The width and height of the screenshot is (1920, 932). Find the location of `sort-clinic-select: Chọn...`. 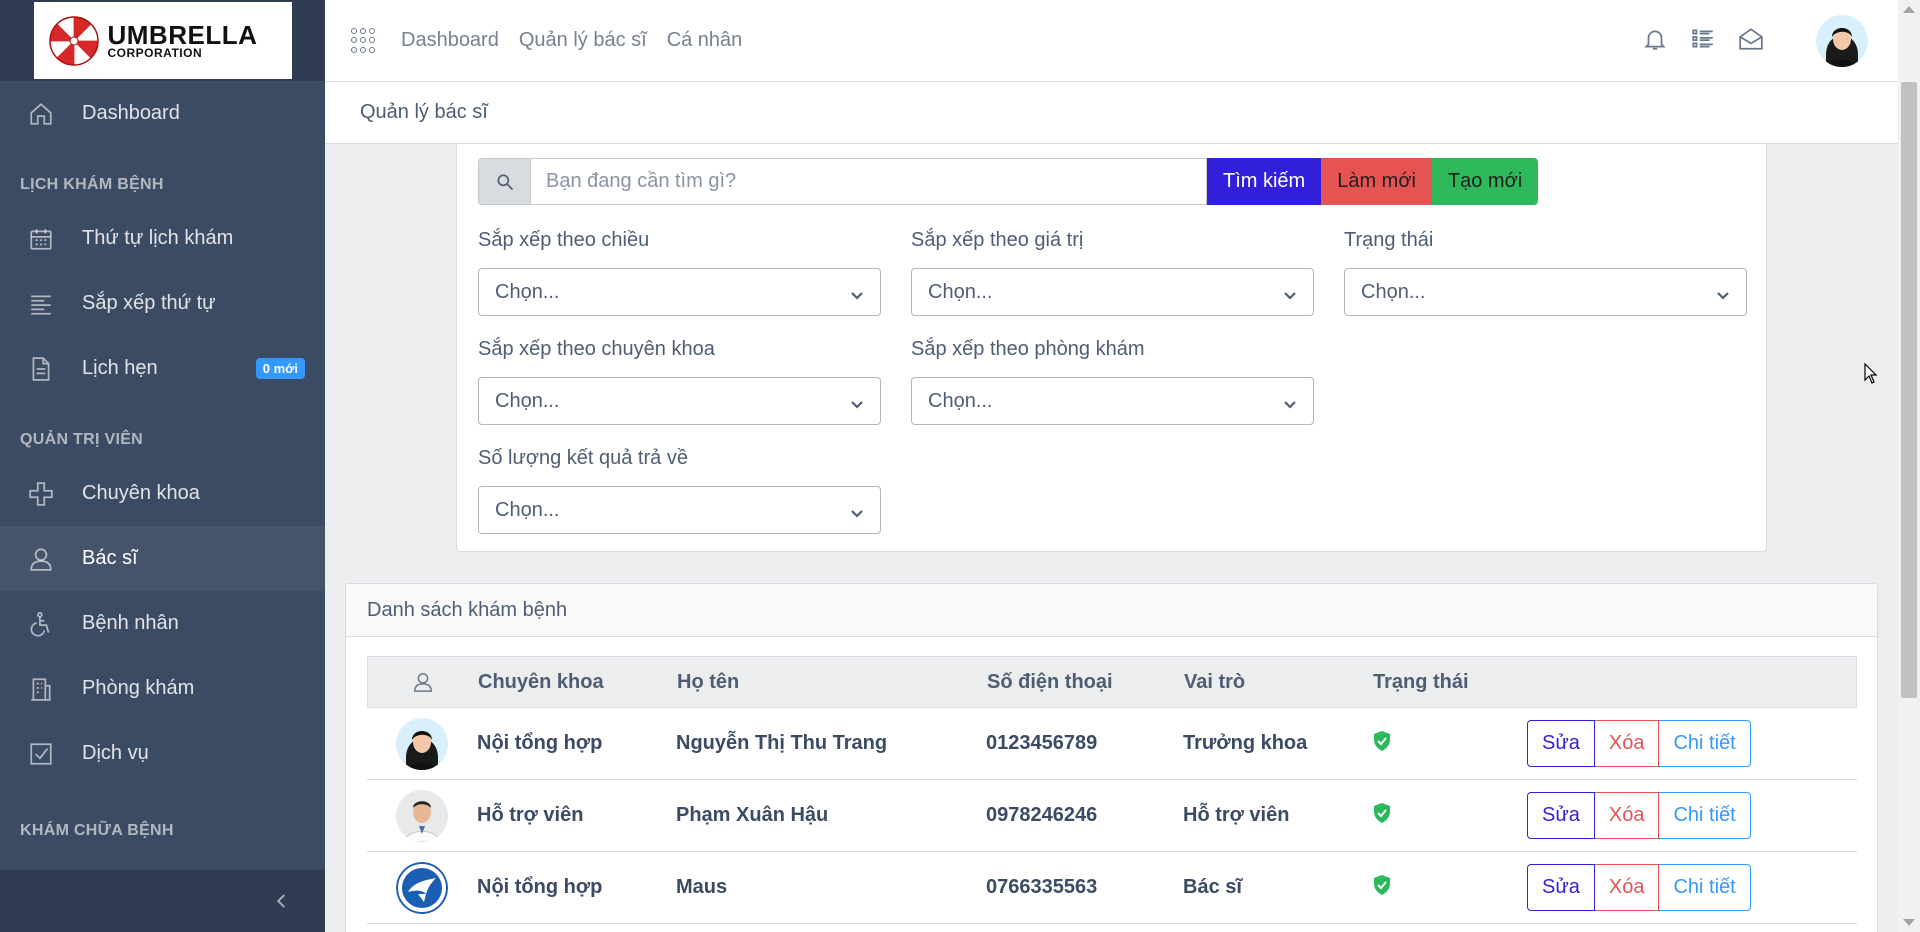

sort-clinic-select: Chọn... is located at coordinates (1112, 401).